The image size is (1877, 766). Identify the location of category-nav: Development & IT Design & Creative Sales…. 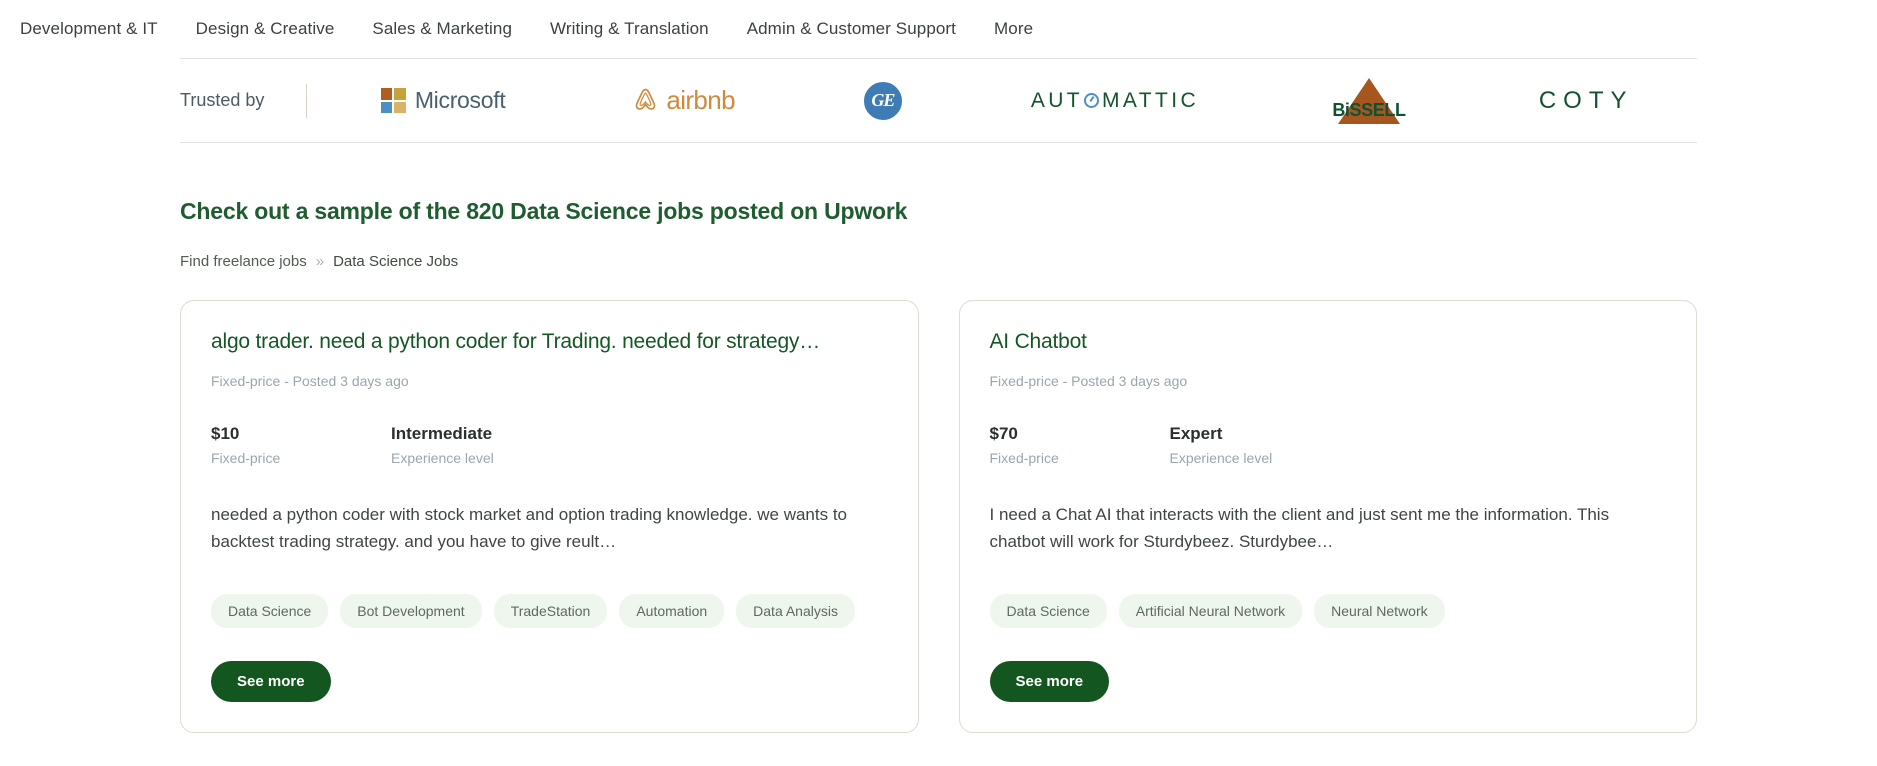
(938, 29).